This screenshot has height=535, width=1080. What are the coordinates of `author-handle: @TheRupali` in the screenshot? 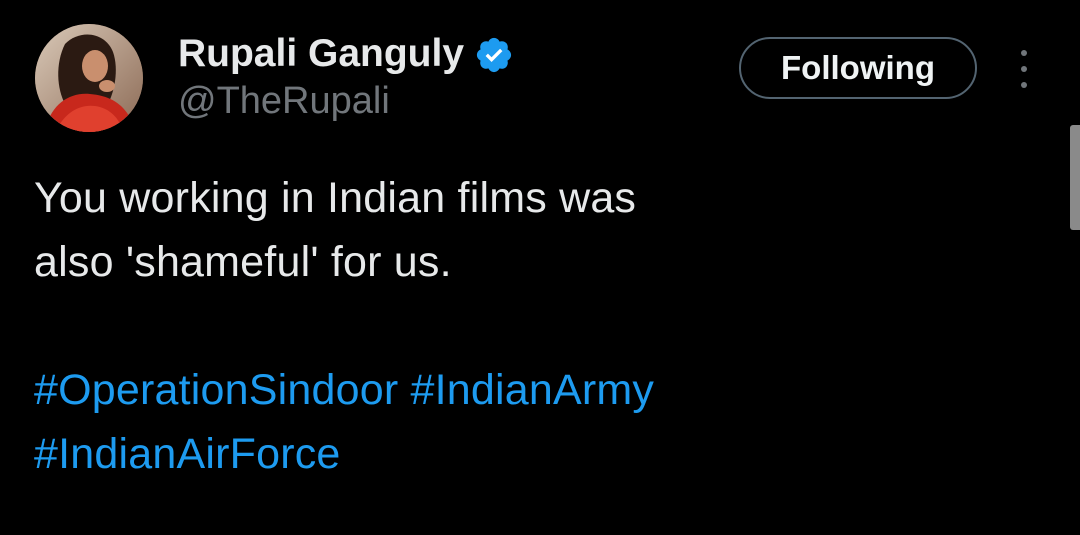 It's located at (284, 101).